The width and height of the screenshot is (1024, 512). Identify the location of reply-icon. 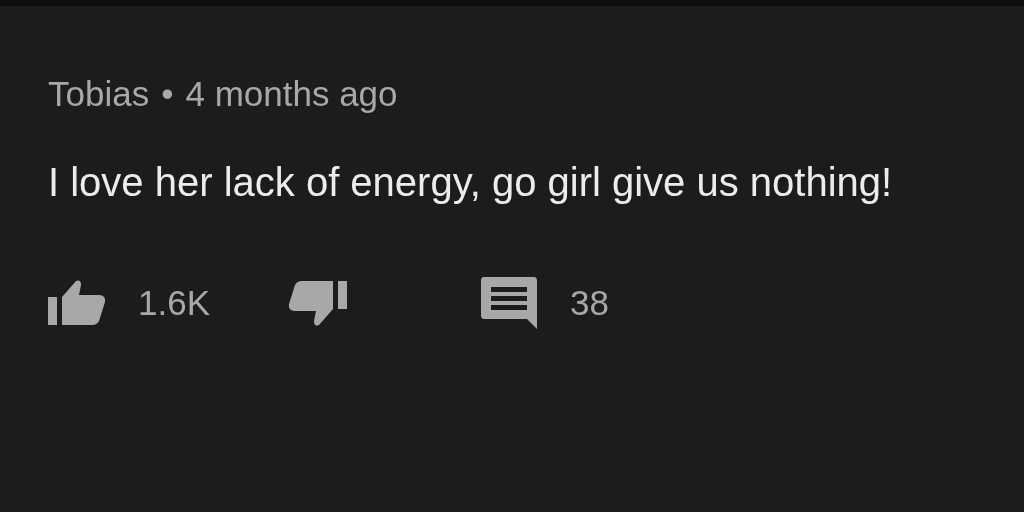
(509, 303).